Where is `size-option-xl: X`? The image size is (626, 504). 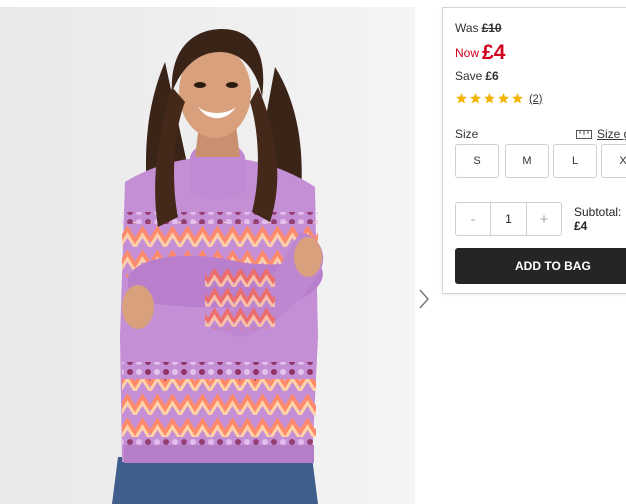 size-option-xl: X is located at coordinates (613, 161).